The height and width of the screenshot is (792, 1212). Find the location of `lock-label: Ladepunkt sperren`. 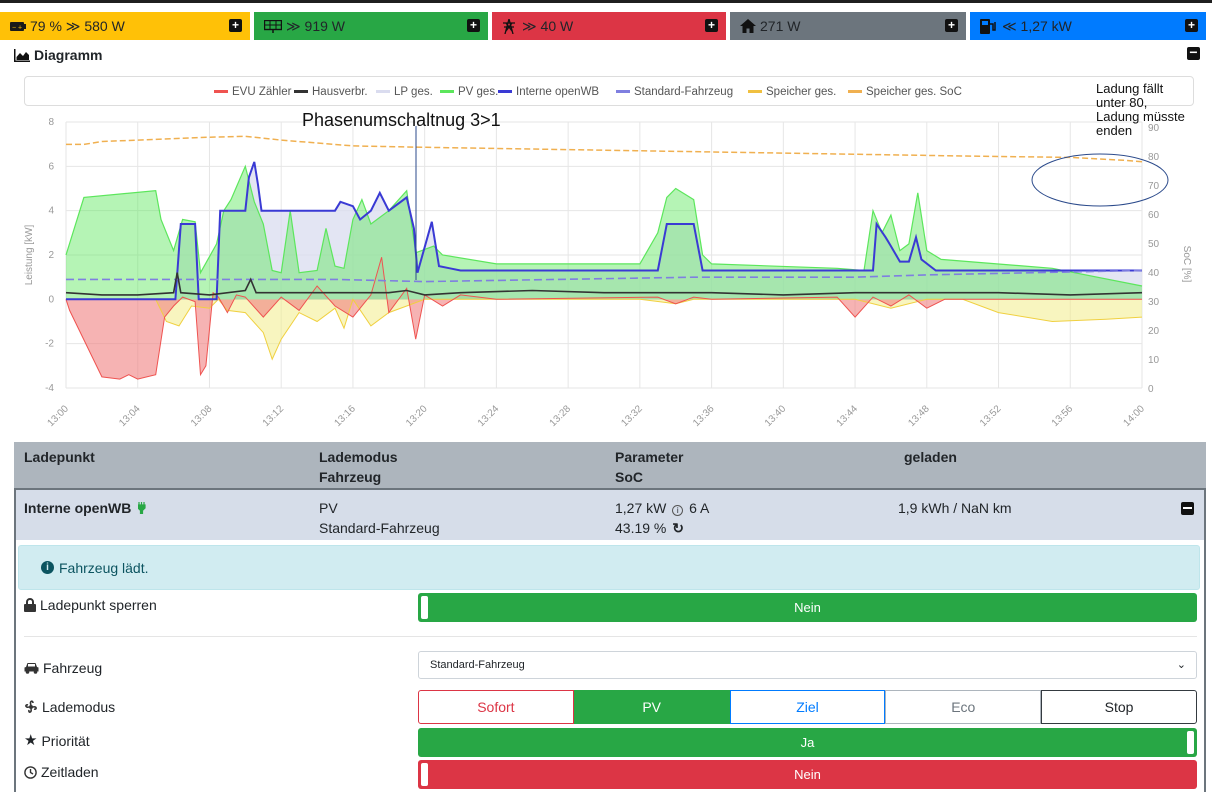

lock-label: Ladepunkt sperren is located at coordinates (221, 605).